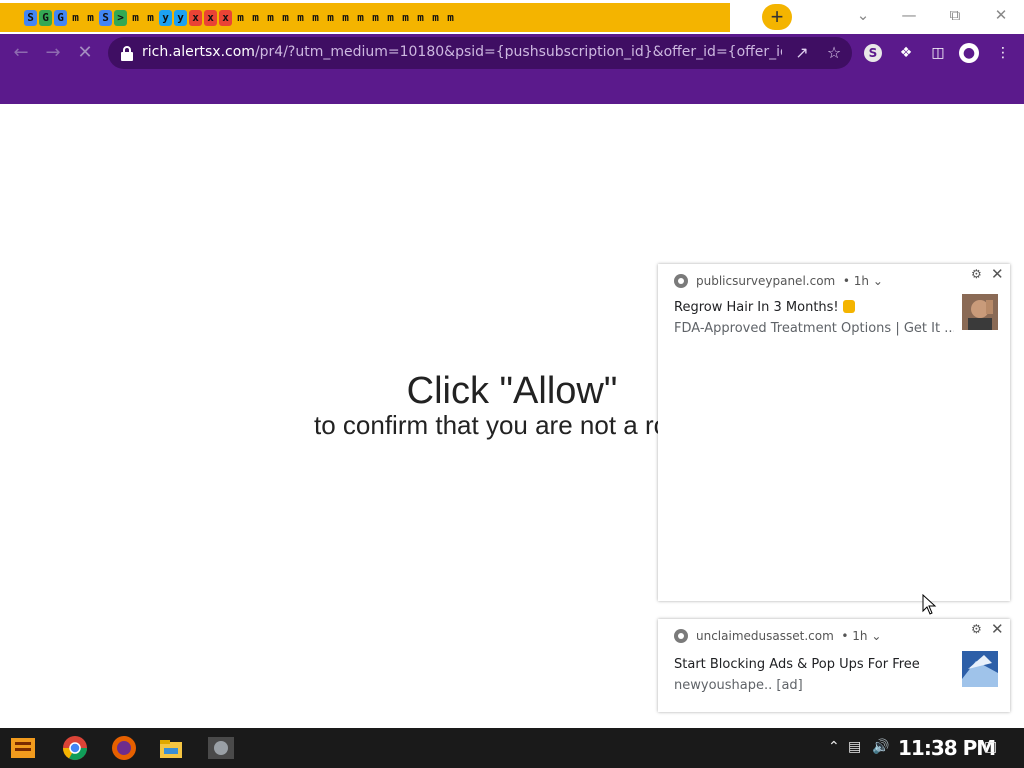  Describe the element at coordinates (124, 748) in the screenshot. I see `firefox-icon` at that location.